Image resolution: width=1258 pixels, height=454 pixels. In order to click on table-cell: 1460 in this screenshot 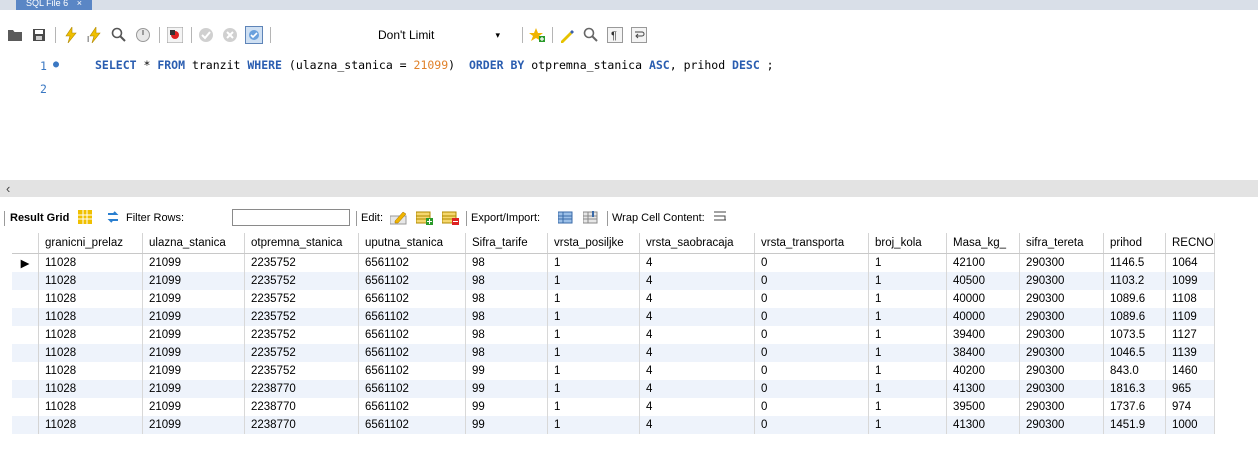, I will do `click(1190, 371)`.